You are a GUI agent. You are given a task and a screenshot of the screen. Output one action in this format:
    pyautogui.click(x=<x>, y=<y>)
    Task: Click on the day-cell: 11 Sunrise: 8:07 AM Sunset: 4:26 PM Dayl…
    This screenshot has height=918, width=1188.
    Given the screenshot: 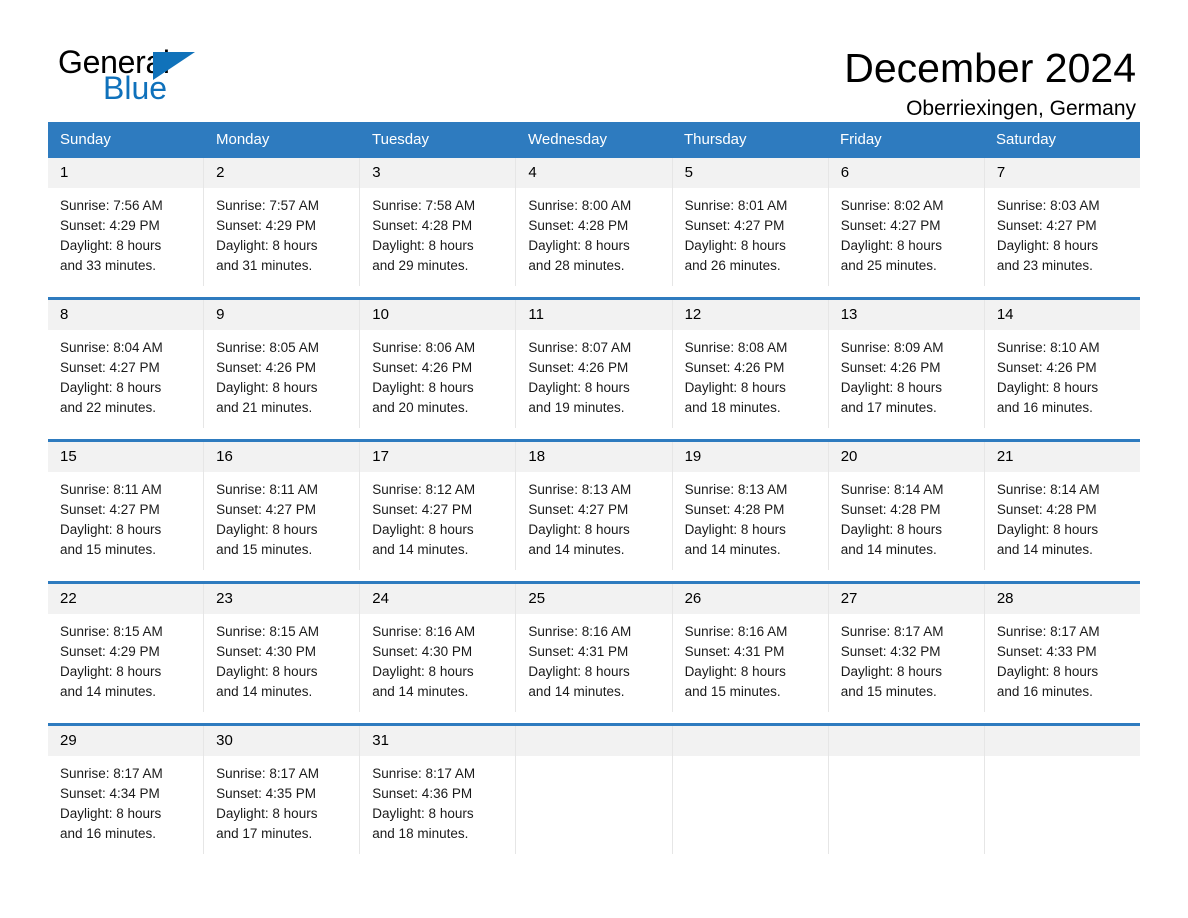 What is the action you would take?
    pyautogui.click(x=594, y=364)
    